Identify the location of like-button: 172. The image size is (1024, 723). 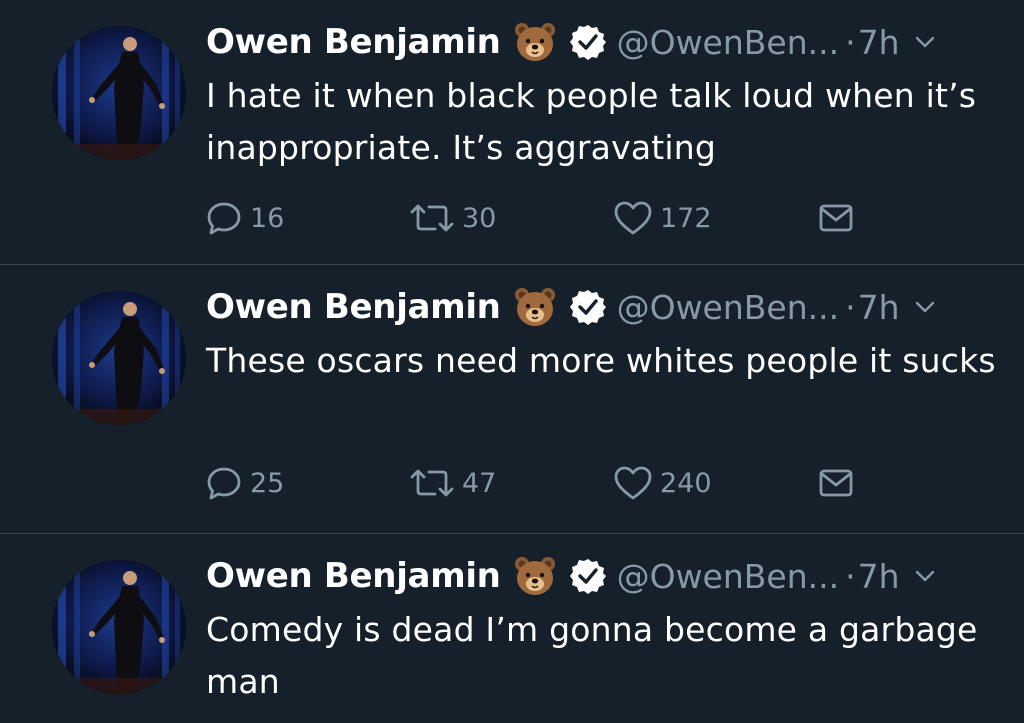
(662, 218).